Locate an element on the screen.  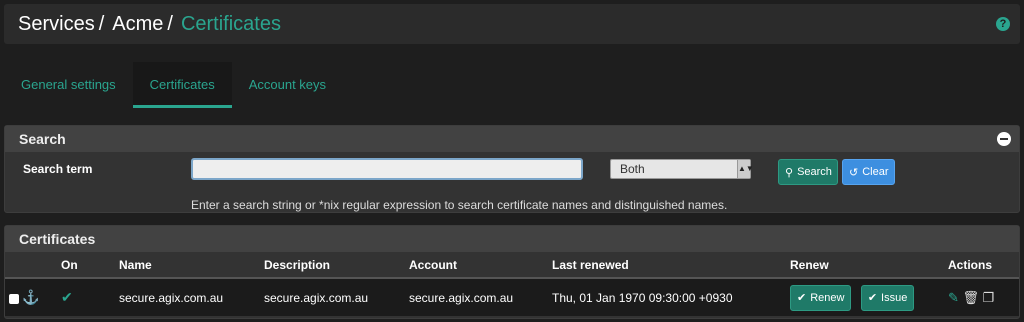
search-panel-title: Search is located at coordinates (42, 139).